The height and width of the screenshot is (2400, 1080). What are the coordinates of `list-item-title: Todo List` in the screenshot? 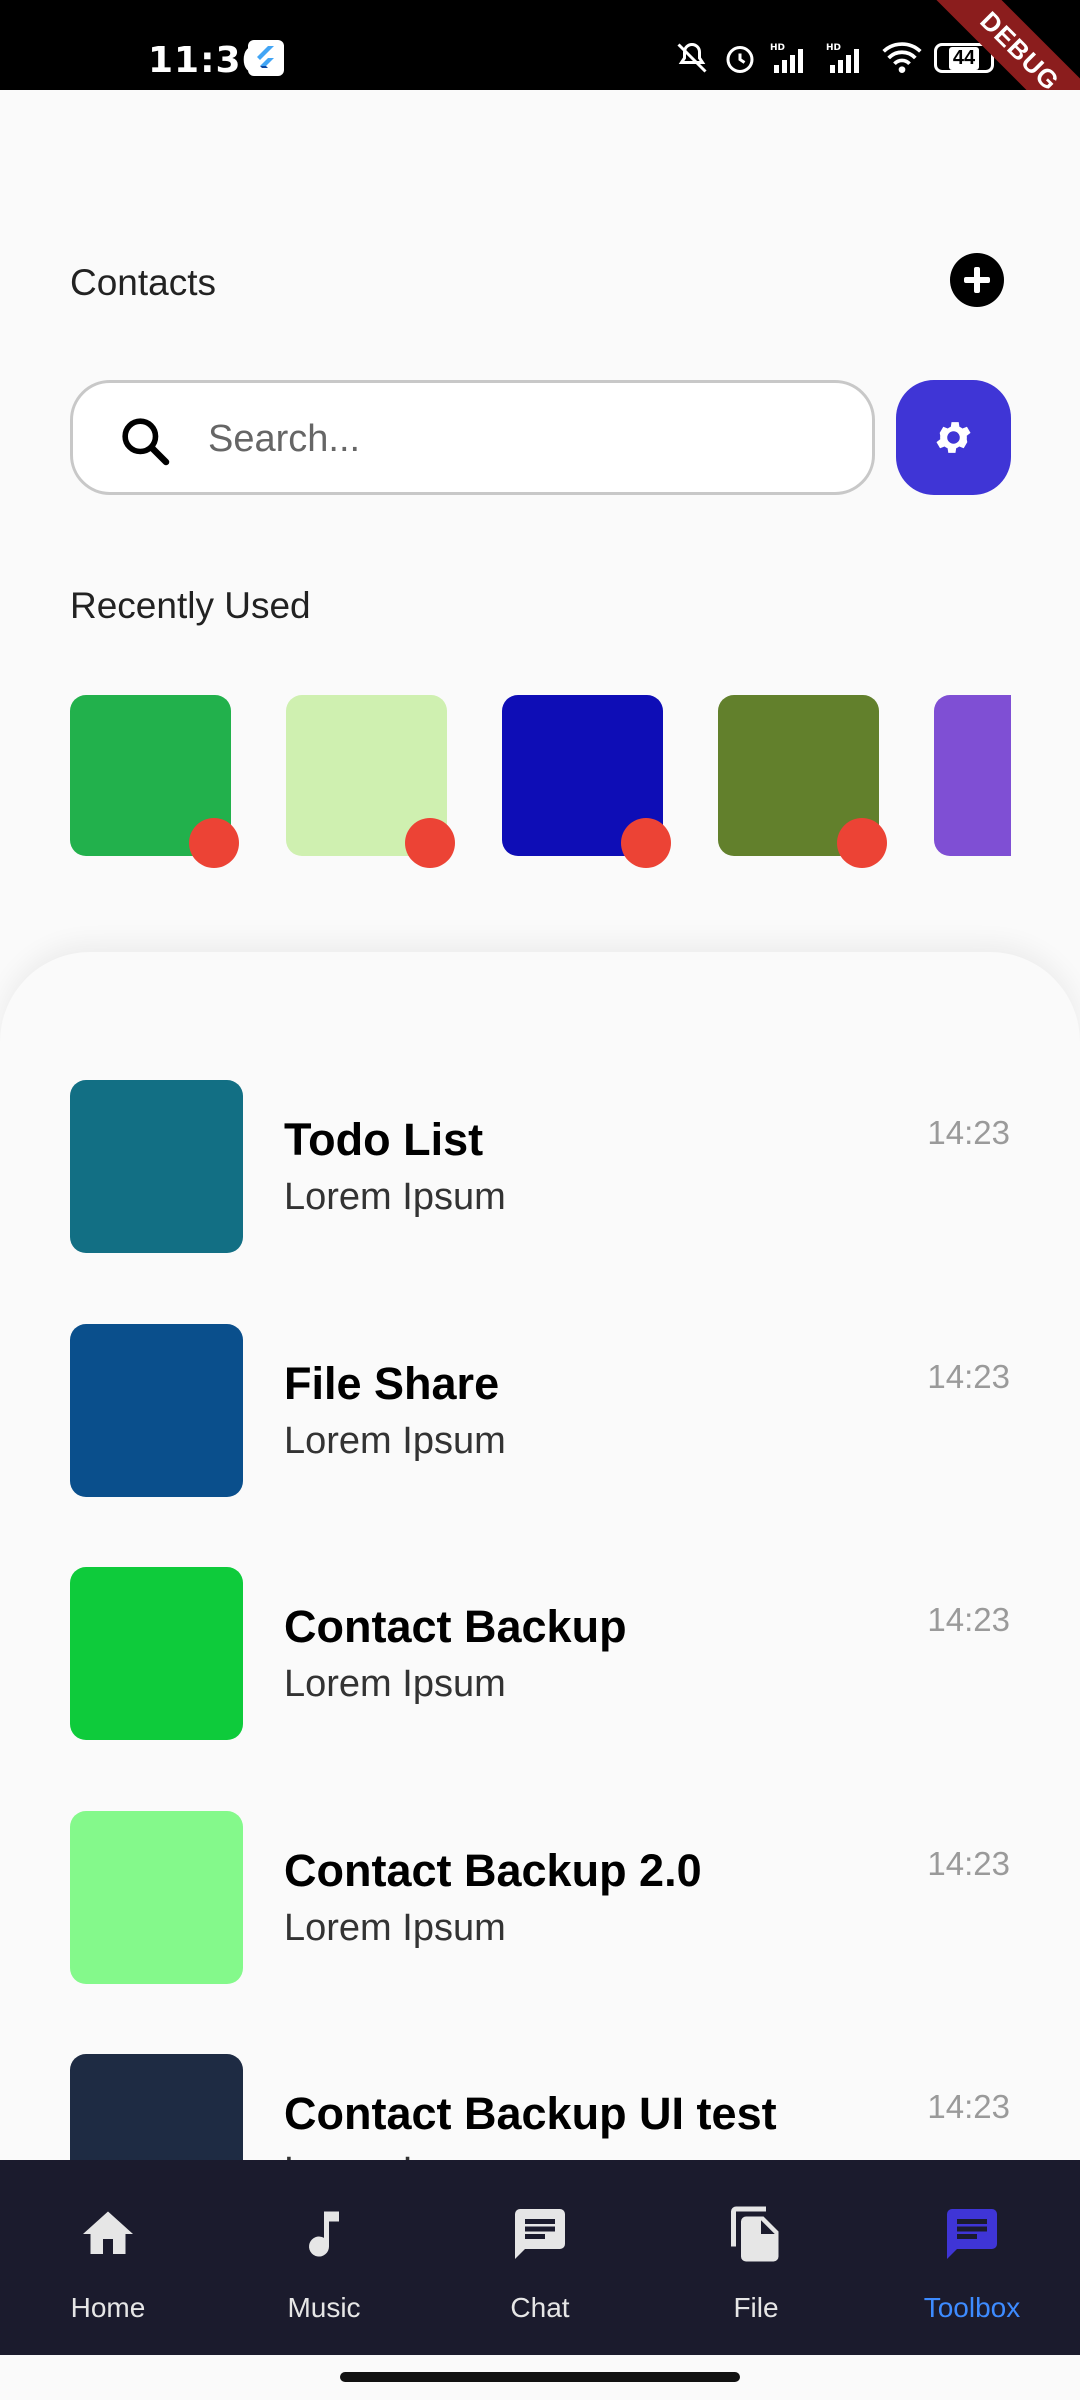 It's located at (384, 1139).